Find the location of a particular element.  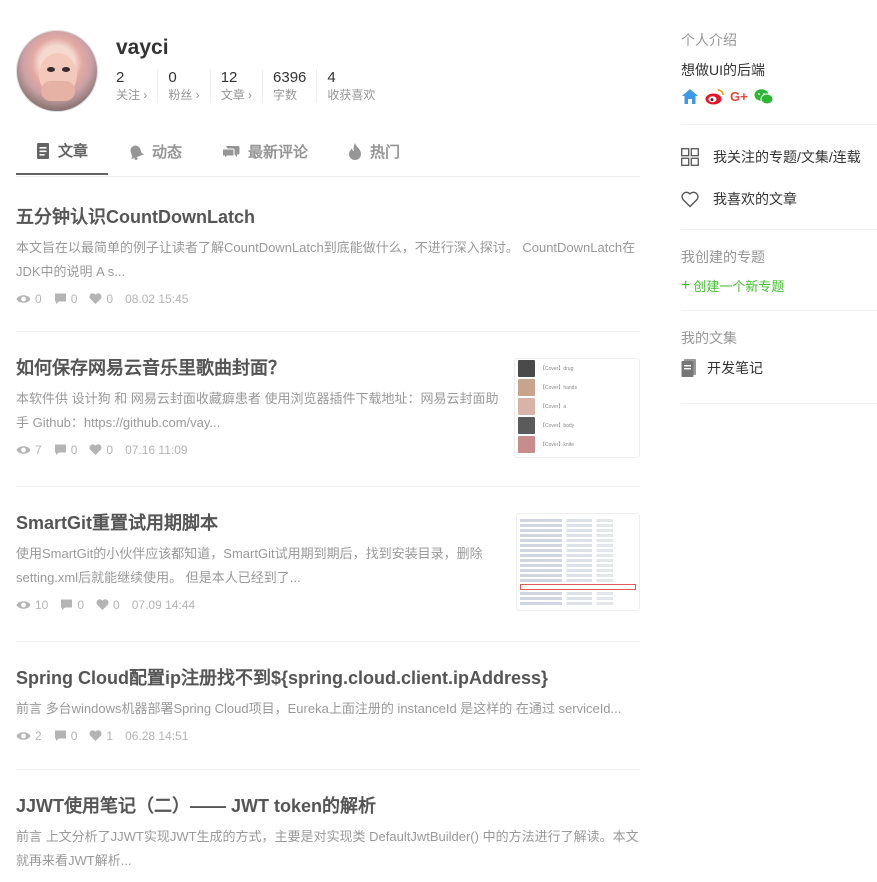

tab-activity: 动态 is located at coordinates (155, 151).